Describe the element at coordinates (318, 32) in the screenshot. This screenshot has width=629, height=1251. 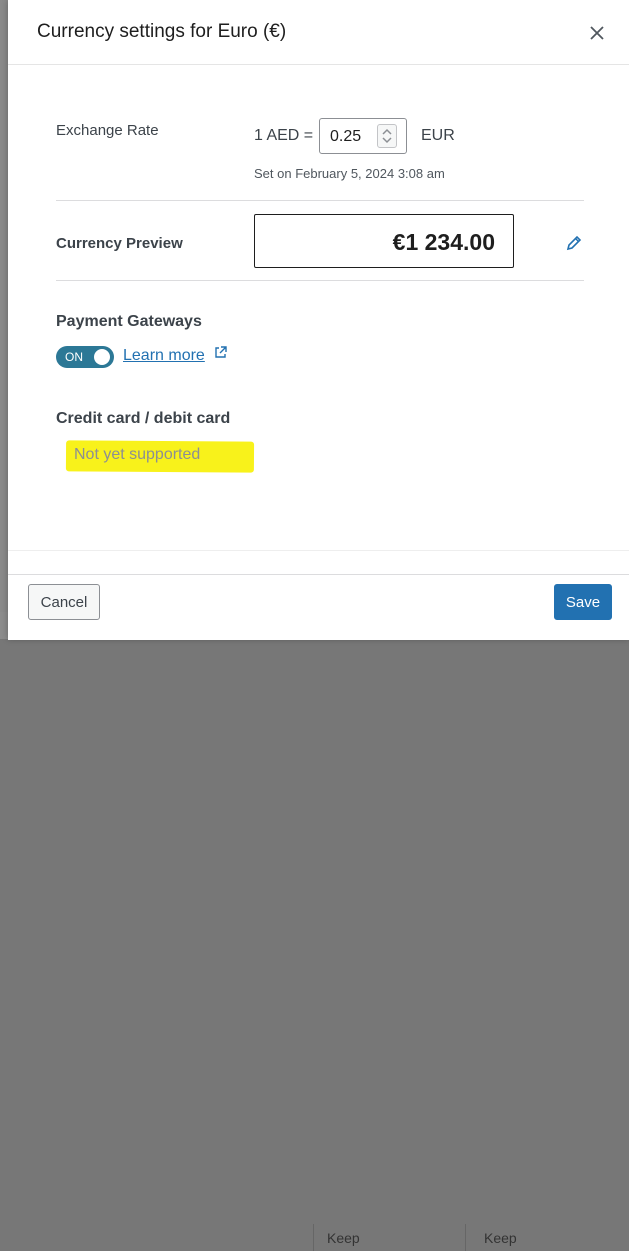
I see `modal-header: Currency settings for Euro (€)` at that location.